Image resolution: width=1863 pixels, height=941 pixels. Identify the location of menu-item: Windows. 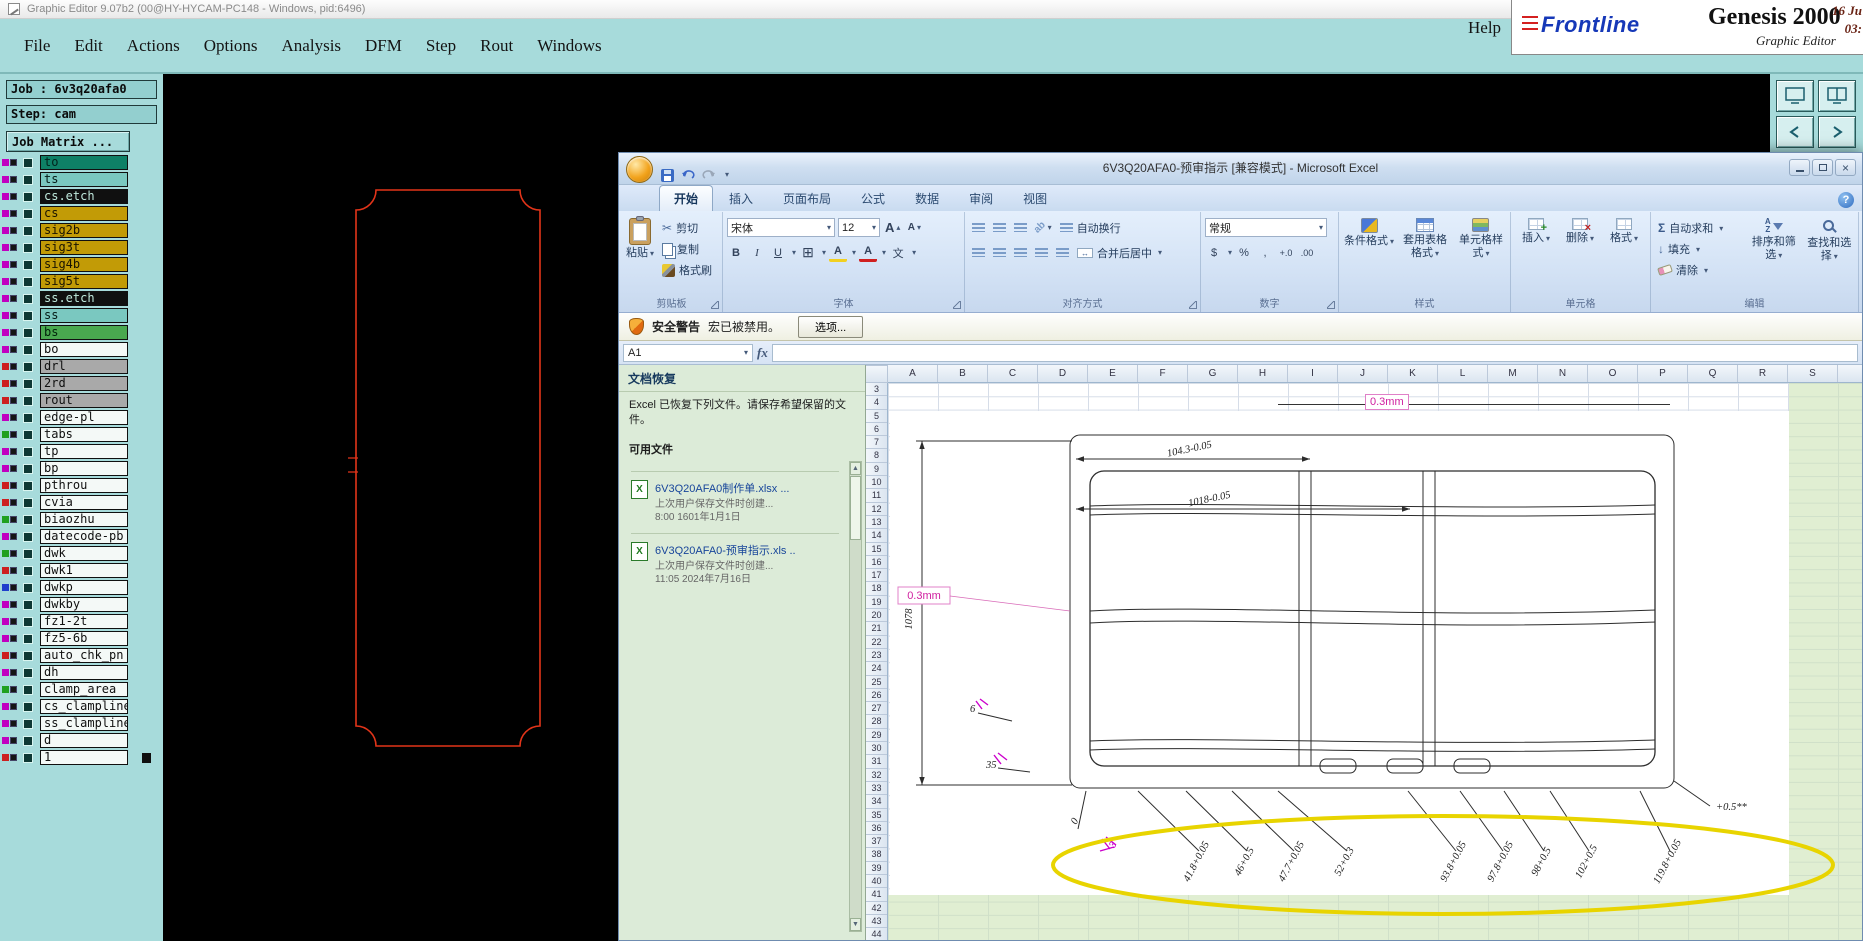
(569, 46).